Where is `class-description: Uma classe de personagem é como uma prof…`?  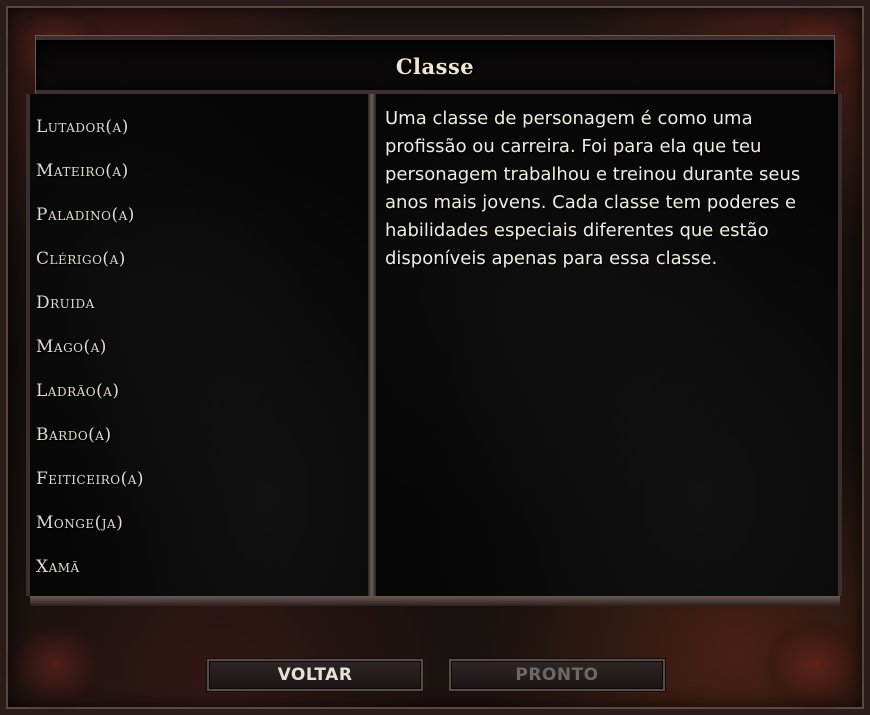
class-description: Uma classe de personagem é como uma prof… is located at coordinates (593, 188).